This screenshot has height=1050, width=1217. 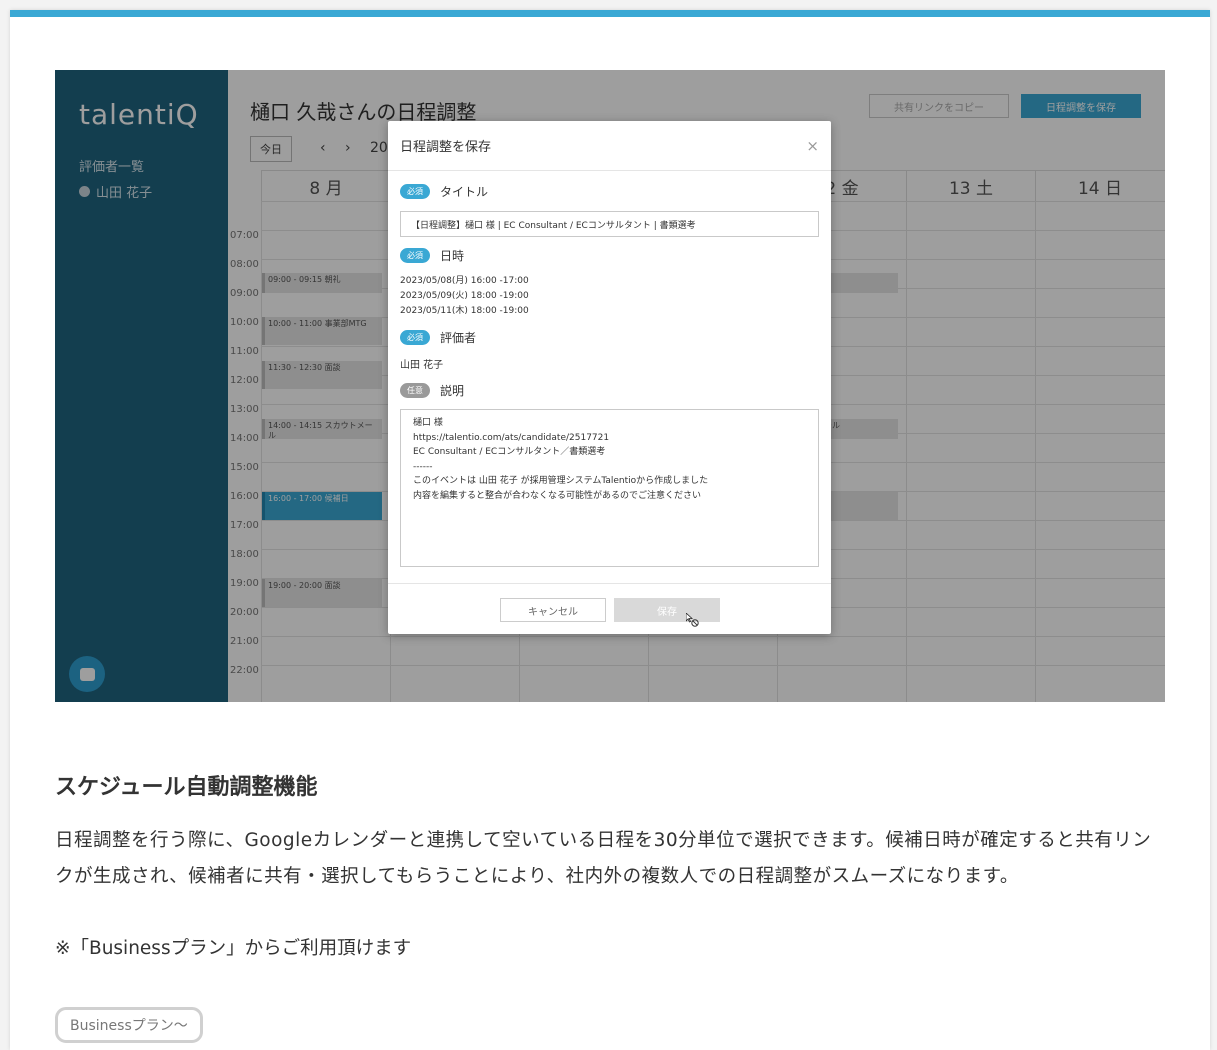 I want to click on field-label-title: 必須 タイトル, so click(x=444, y=191).